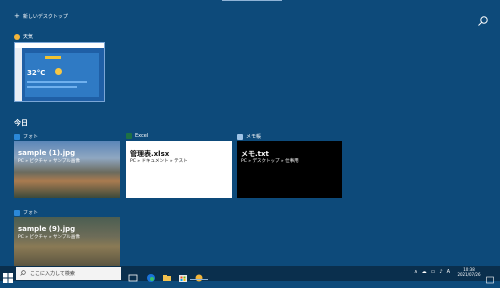 The height and width of the screenshot is (288, 500). I want to click on timeline-card-excel: 管理表.xlsx PC » ドキュメント » テスト, so click(179, 169).